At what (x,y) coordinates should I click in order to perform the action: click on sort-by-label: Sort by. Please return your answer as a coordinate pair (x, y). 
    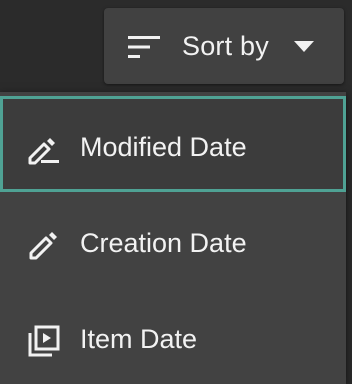
    Looking at the image, I should click on (225, 46).